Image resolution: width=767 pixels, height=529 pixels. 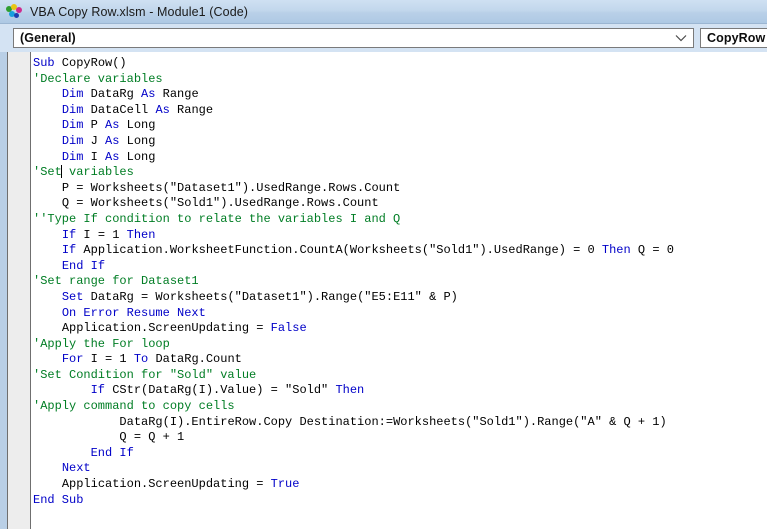 I want to click on code-line: Dim I As Long, so click(x=400, y=158).